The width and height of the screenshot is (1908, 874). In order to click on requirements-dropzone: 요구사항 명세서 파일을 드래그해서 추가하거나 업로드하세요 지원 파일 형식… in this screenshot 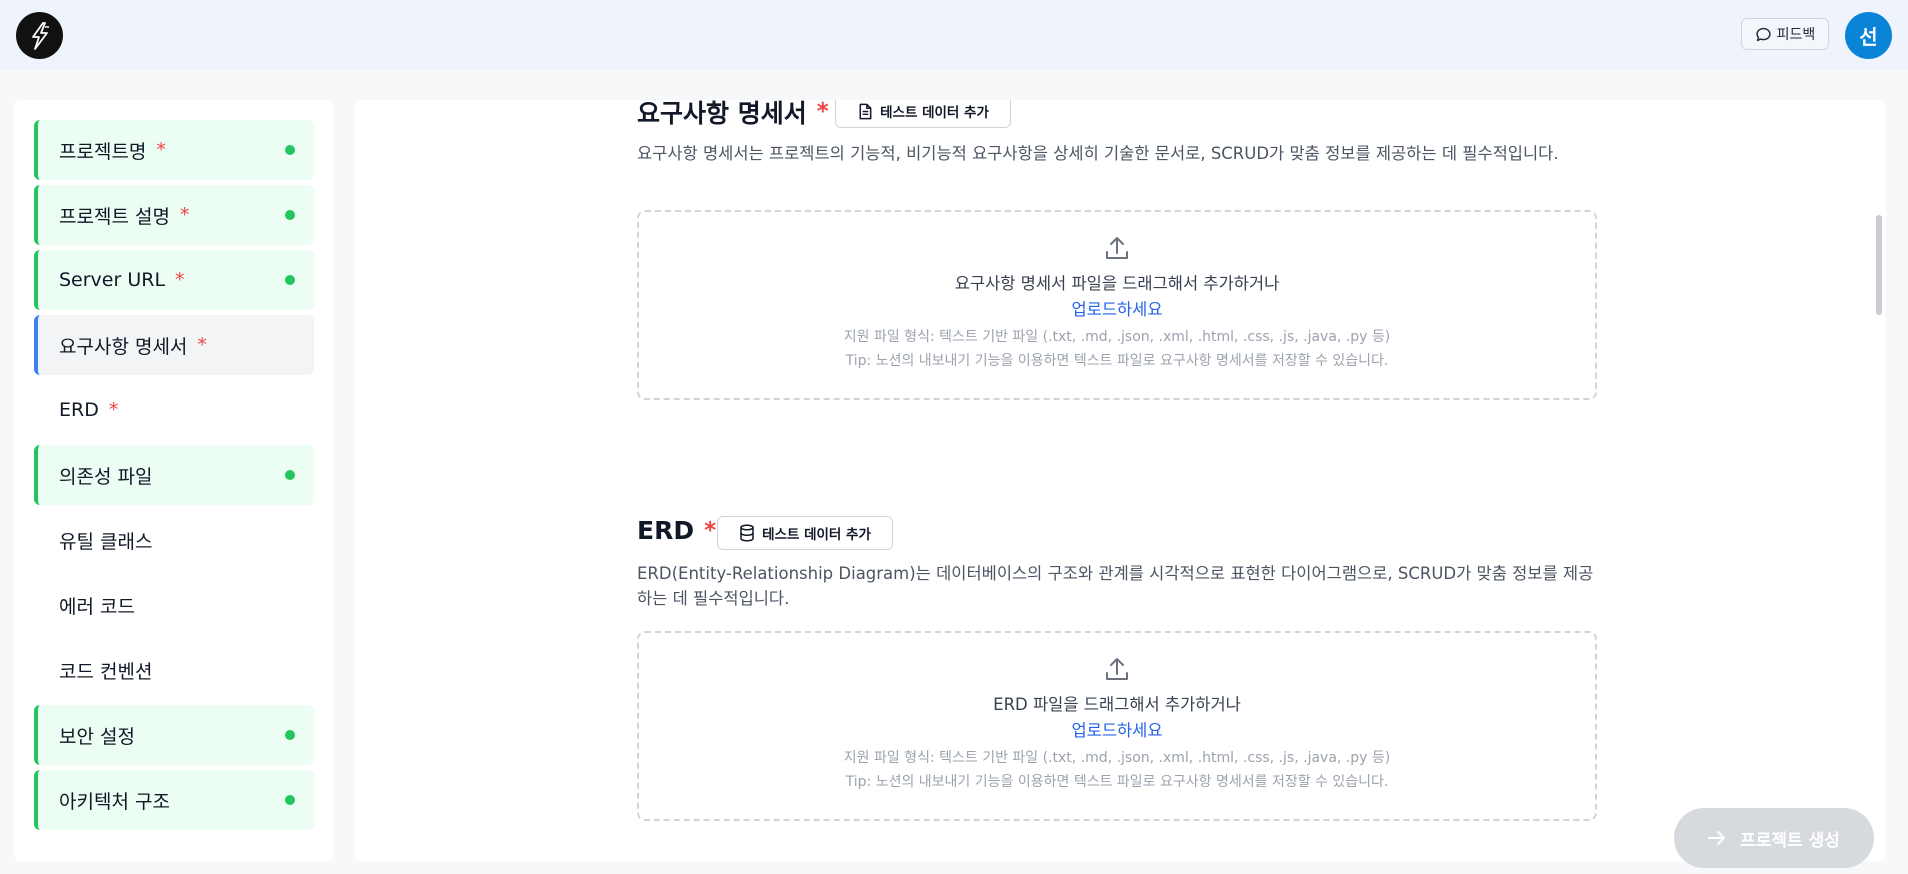, I will do `click(1117, 305)`.